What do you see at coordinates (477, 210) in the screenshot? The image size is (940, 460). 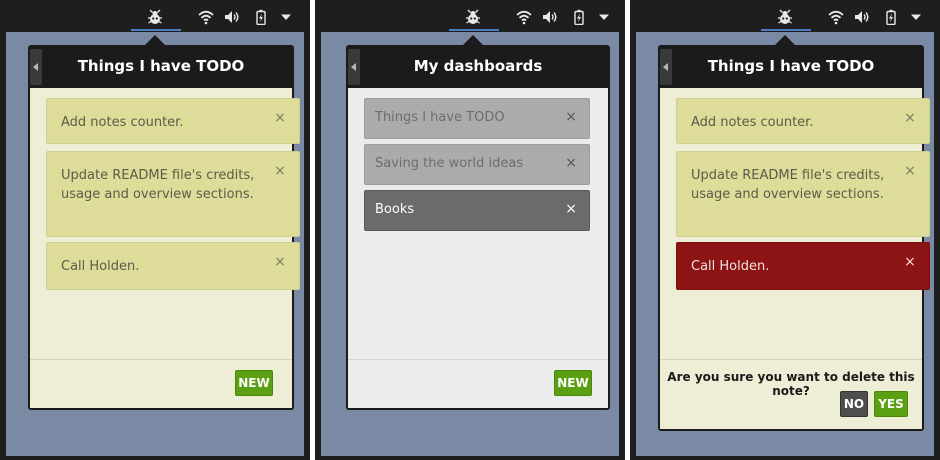 I see `dashboard-item: Books ×` at bounding box center [477, 210].